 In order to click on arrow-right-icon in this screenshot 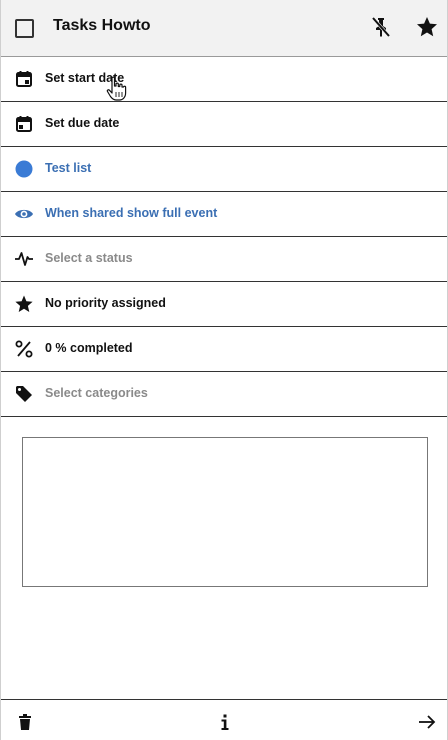, I will do `click(427, 722)`.